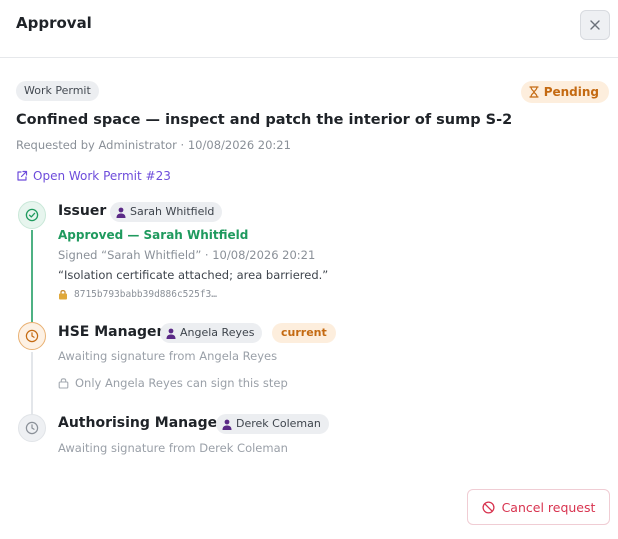  I want to click on awaiting-signature-text: Awaiting signature from Angela Reyes, so click(168, 356).